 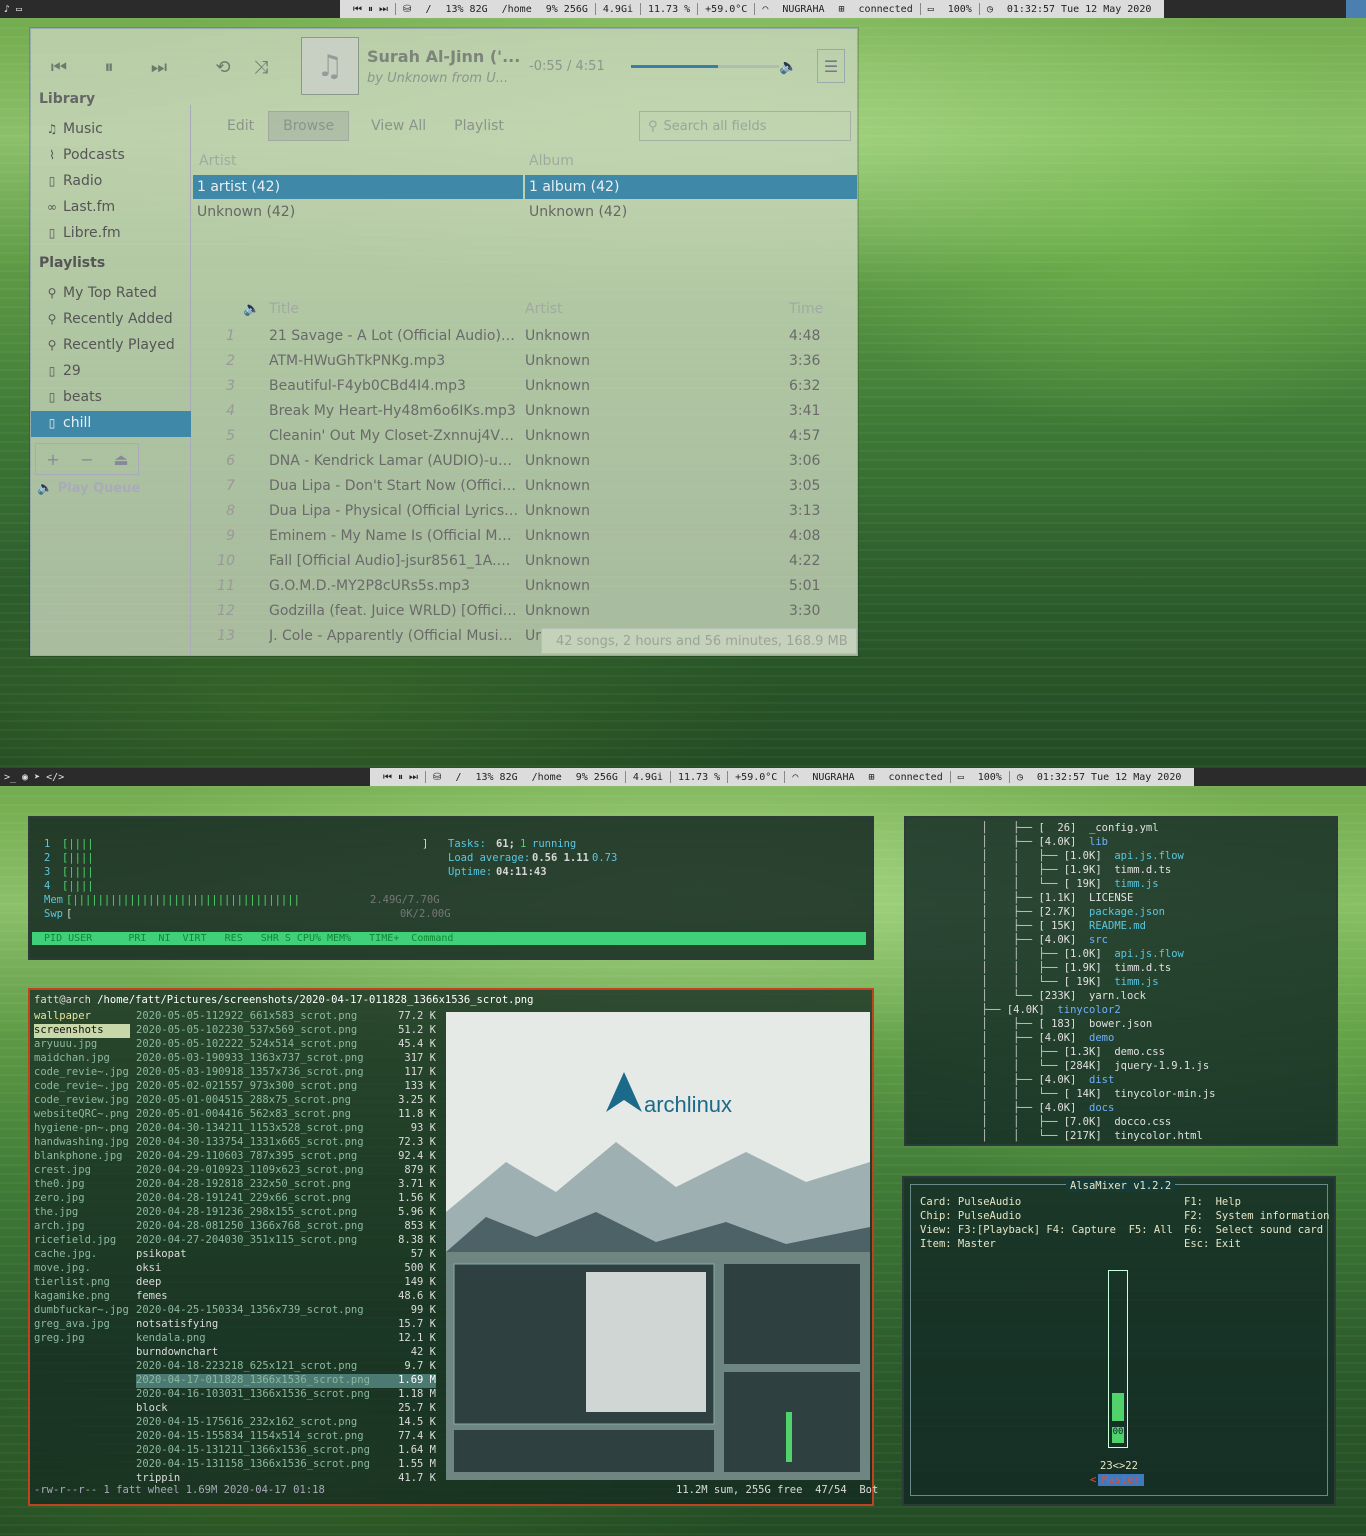 What do you see at coordinates (240, 126) in the screenshot?
I see `tab-edit: Edit` at bounding box center [240, 126].